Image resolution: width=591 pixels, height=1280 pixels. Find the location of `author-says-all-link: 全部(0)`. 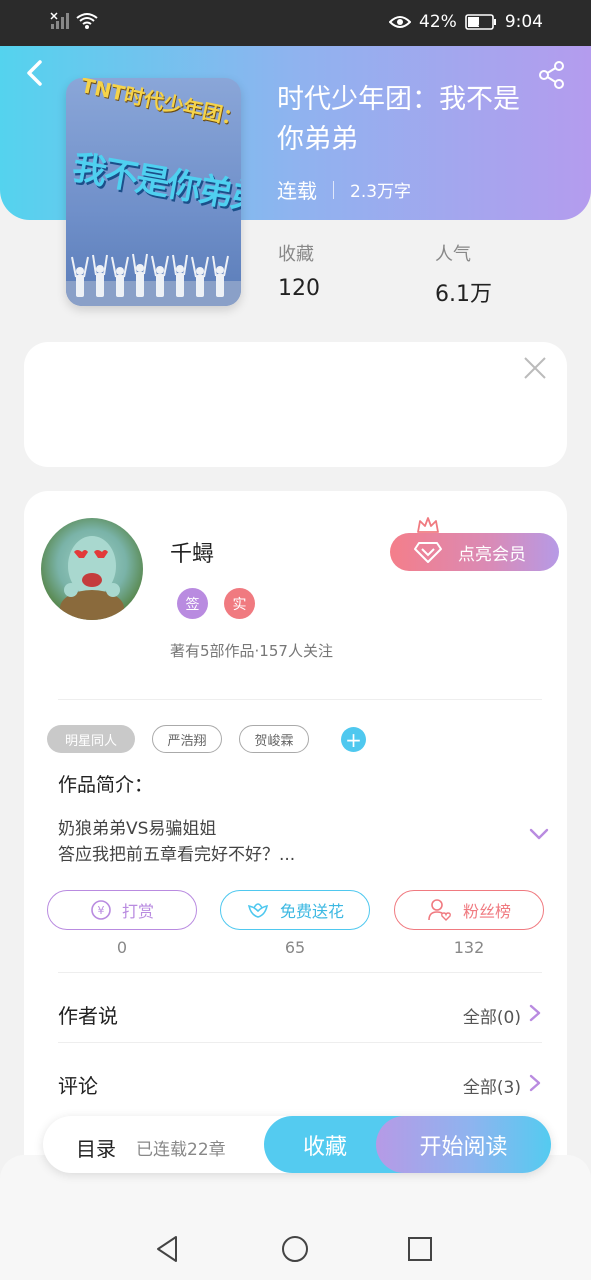

author-says-all-link: 全部(0) is located at coordinates (492, 1015).